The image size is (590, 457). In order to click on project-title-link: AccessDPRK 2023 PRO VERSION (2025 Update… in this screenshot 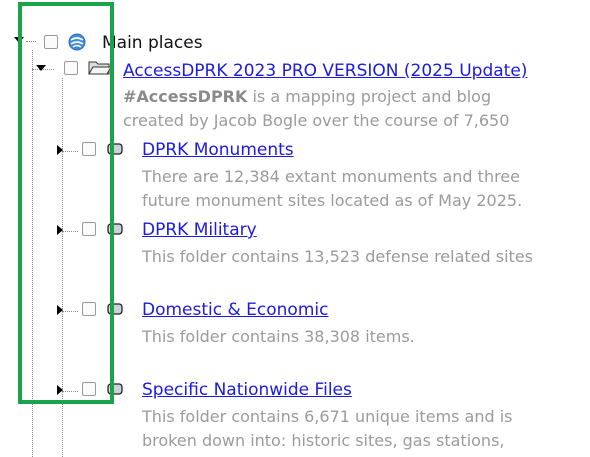, I will do `click(325, 71)`.